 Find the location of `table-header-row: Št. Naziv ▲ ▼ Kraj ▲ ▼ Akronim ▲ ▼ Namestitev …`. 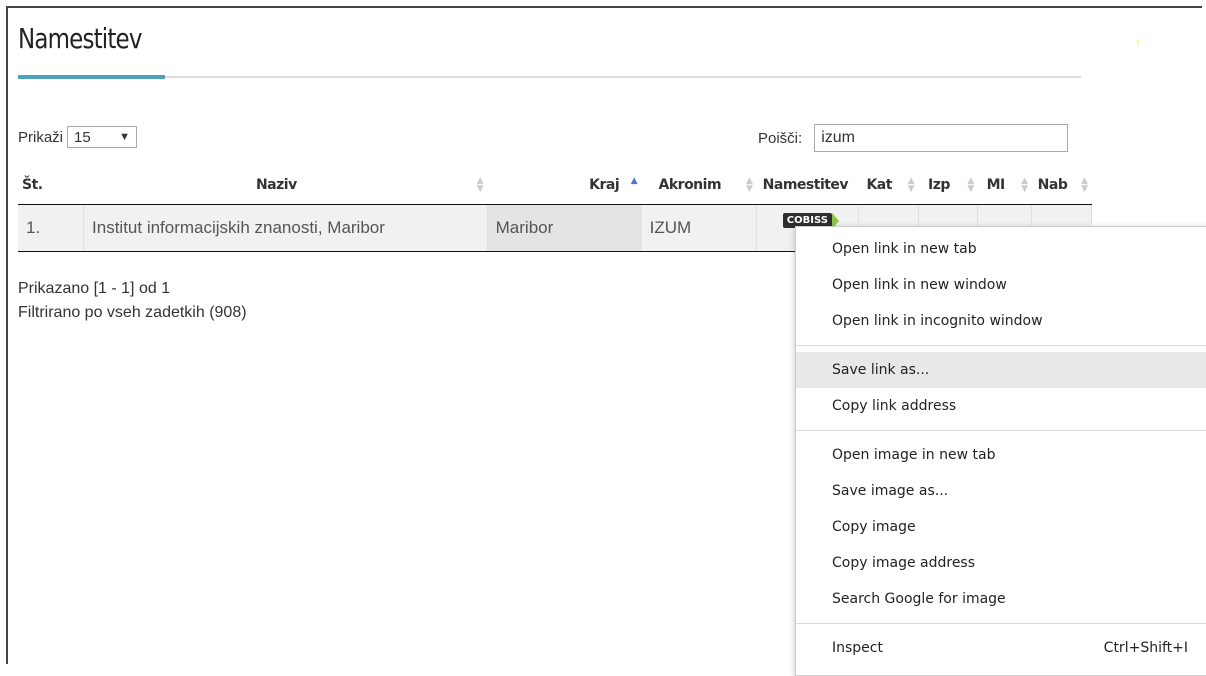

table-header-row: Št. Naziv ▲ ▼ Kraj ▲ ▼ Akronim ▲ ▼ Namestitev … is located at coordinates (555, 185).